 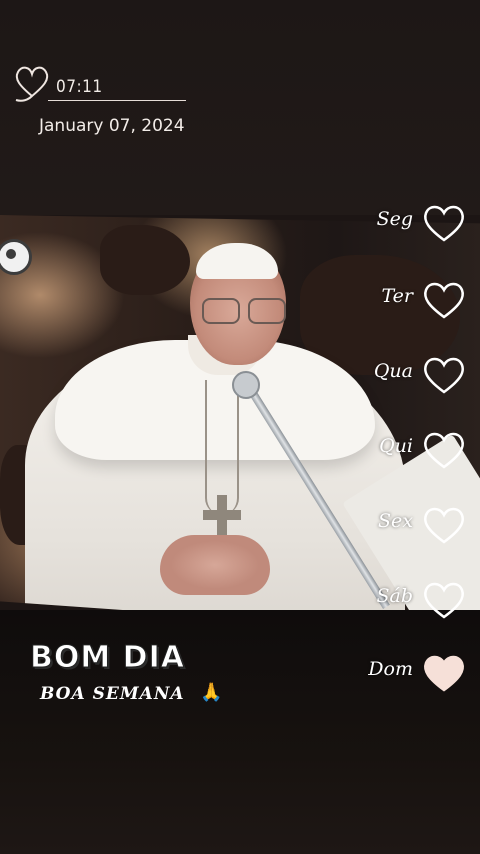 I want to click on heart-filled-icon, so click(x=444, y=673).